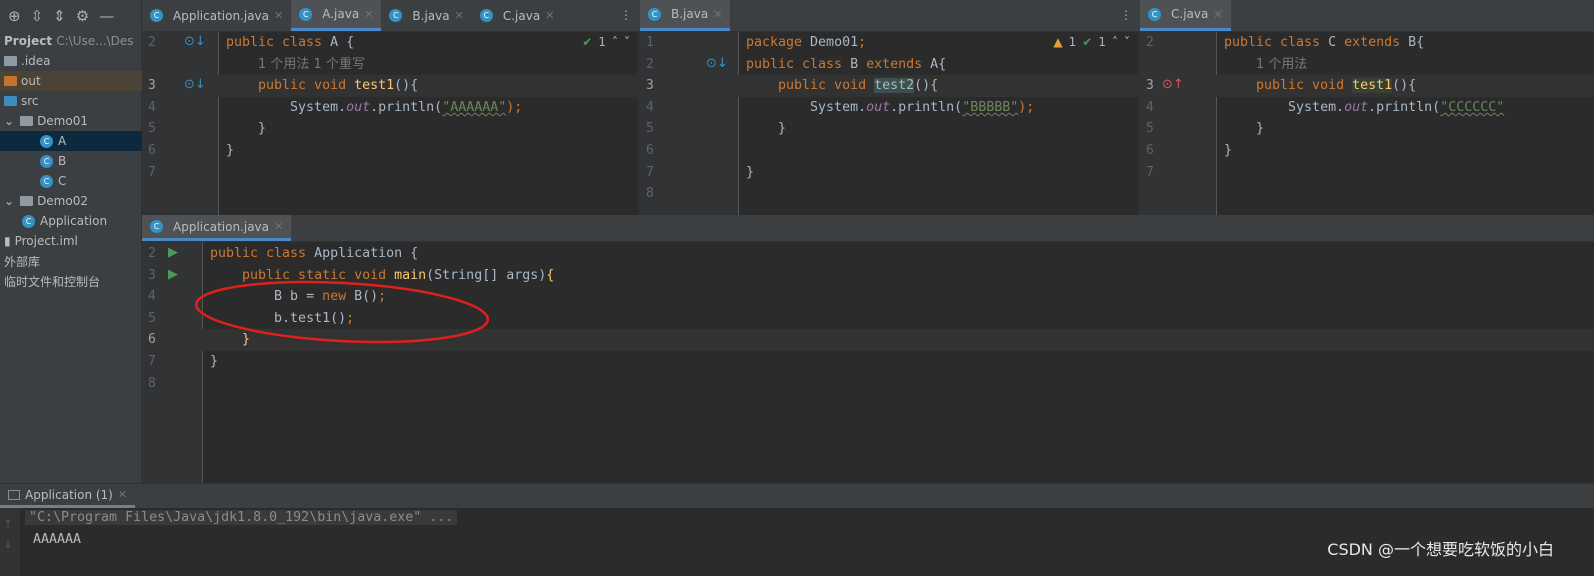 The width and height of the screenshot is (1594, 576). I want to click on check-icon: ✔, so click(1087, 42).